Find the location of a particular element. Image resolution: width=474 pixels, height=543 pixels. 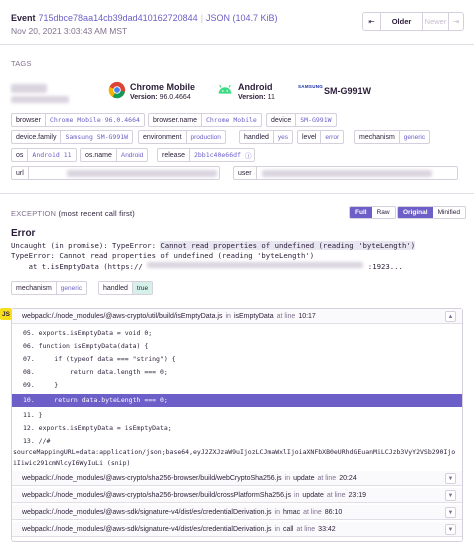

user-redacted is located at coordinates (347, 173).